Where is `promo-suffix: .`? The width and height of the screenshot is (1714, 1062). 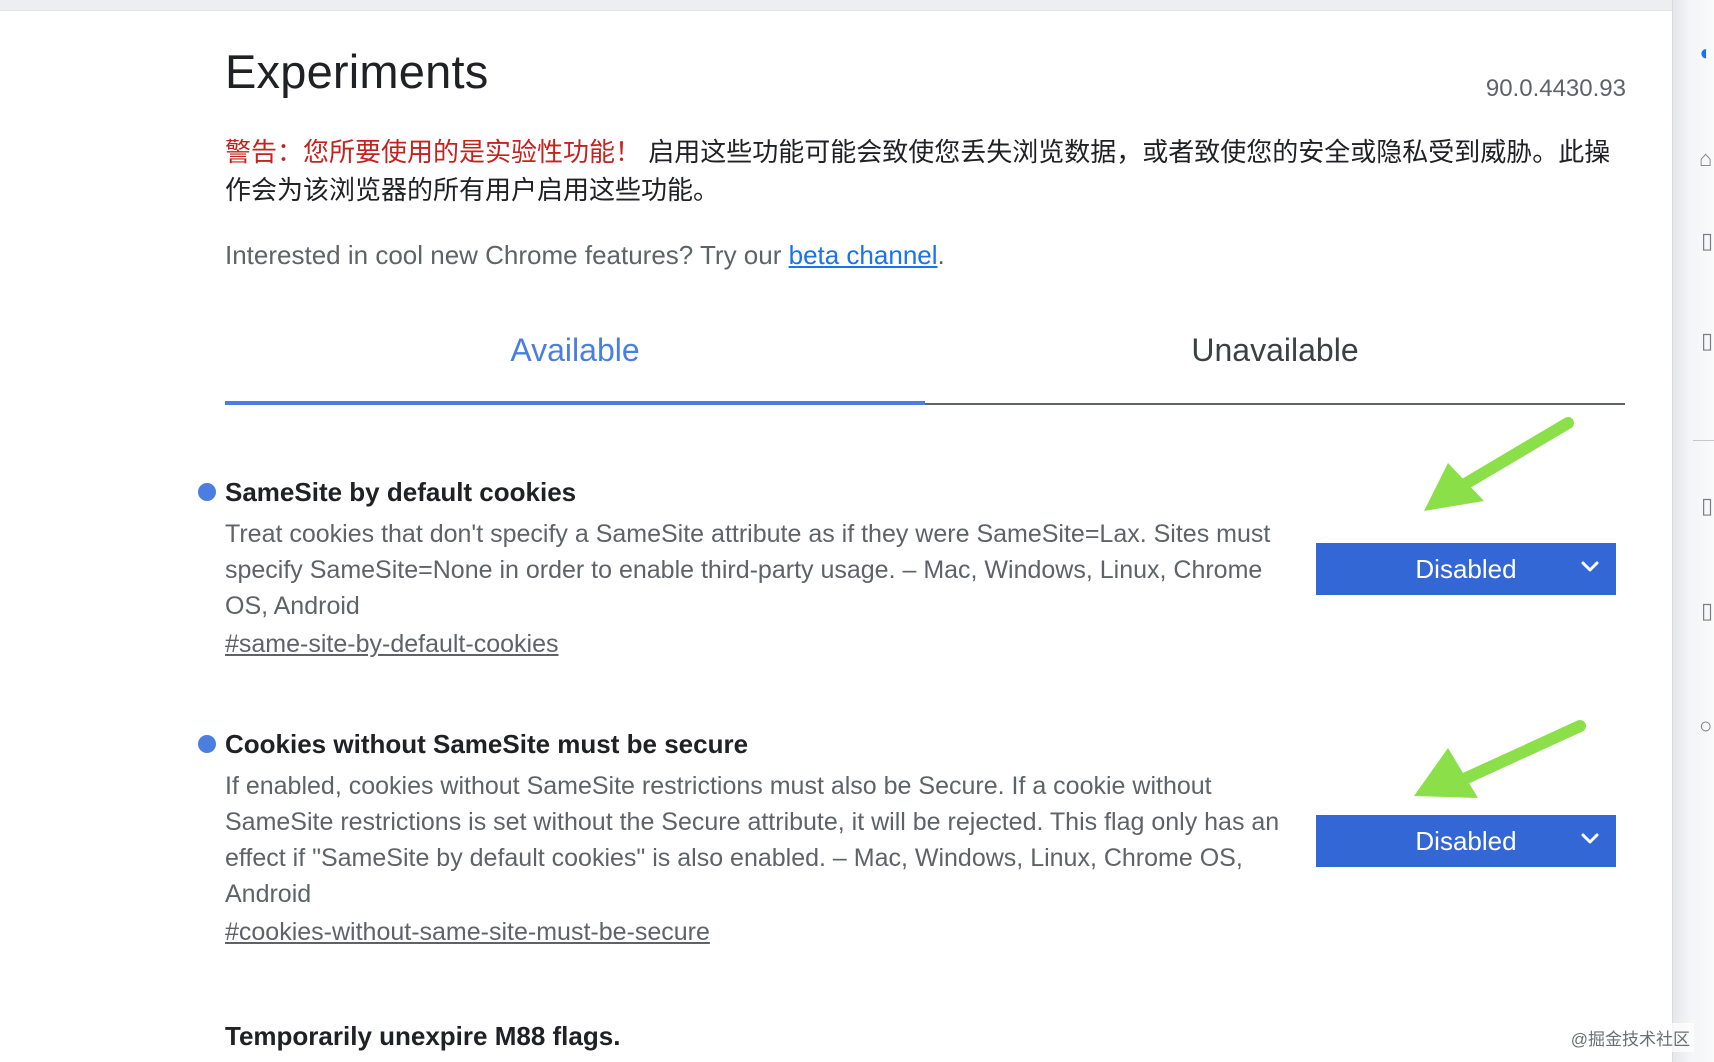
promo-suffix: . is located at coordinates (941, 255).